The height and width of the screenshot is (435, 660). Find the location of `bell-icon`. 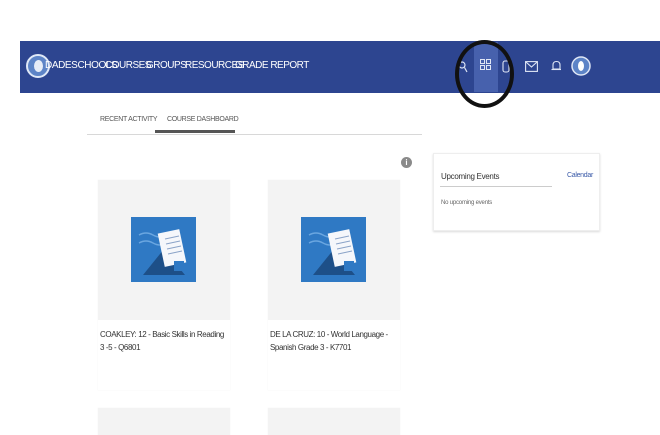

bell-icon is located at coordinates (556, 66).